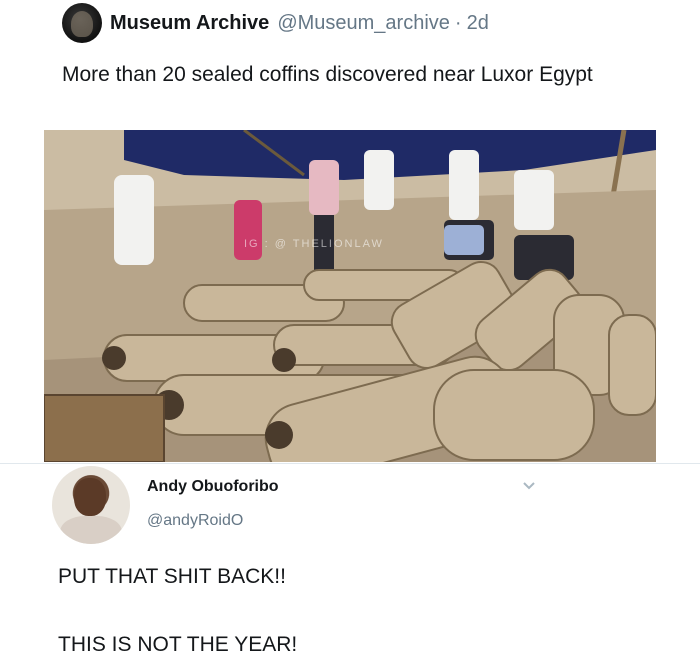  I want to click on reply-author-handle: @andyRoidO, so click(195, 521).